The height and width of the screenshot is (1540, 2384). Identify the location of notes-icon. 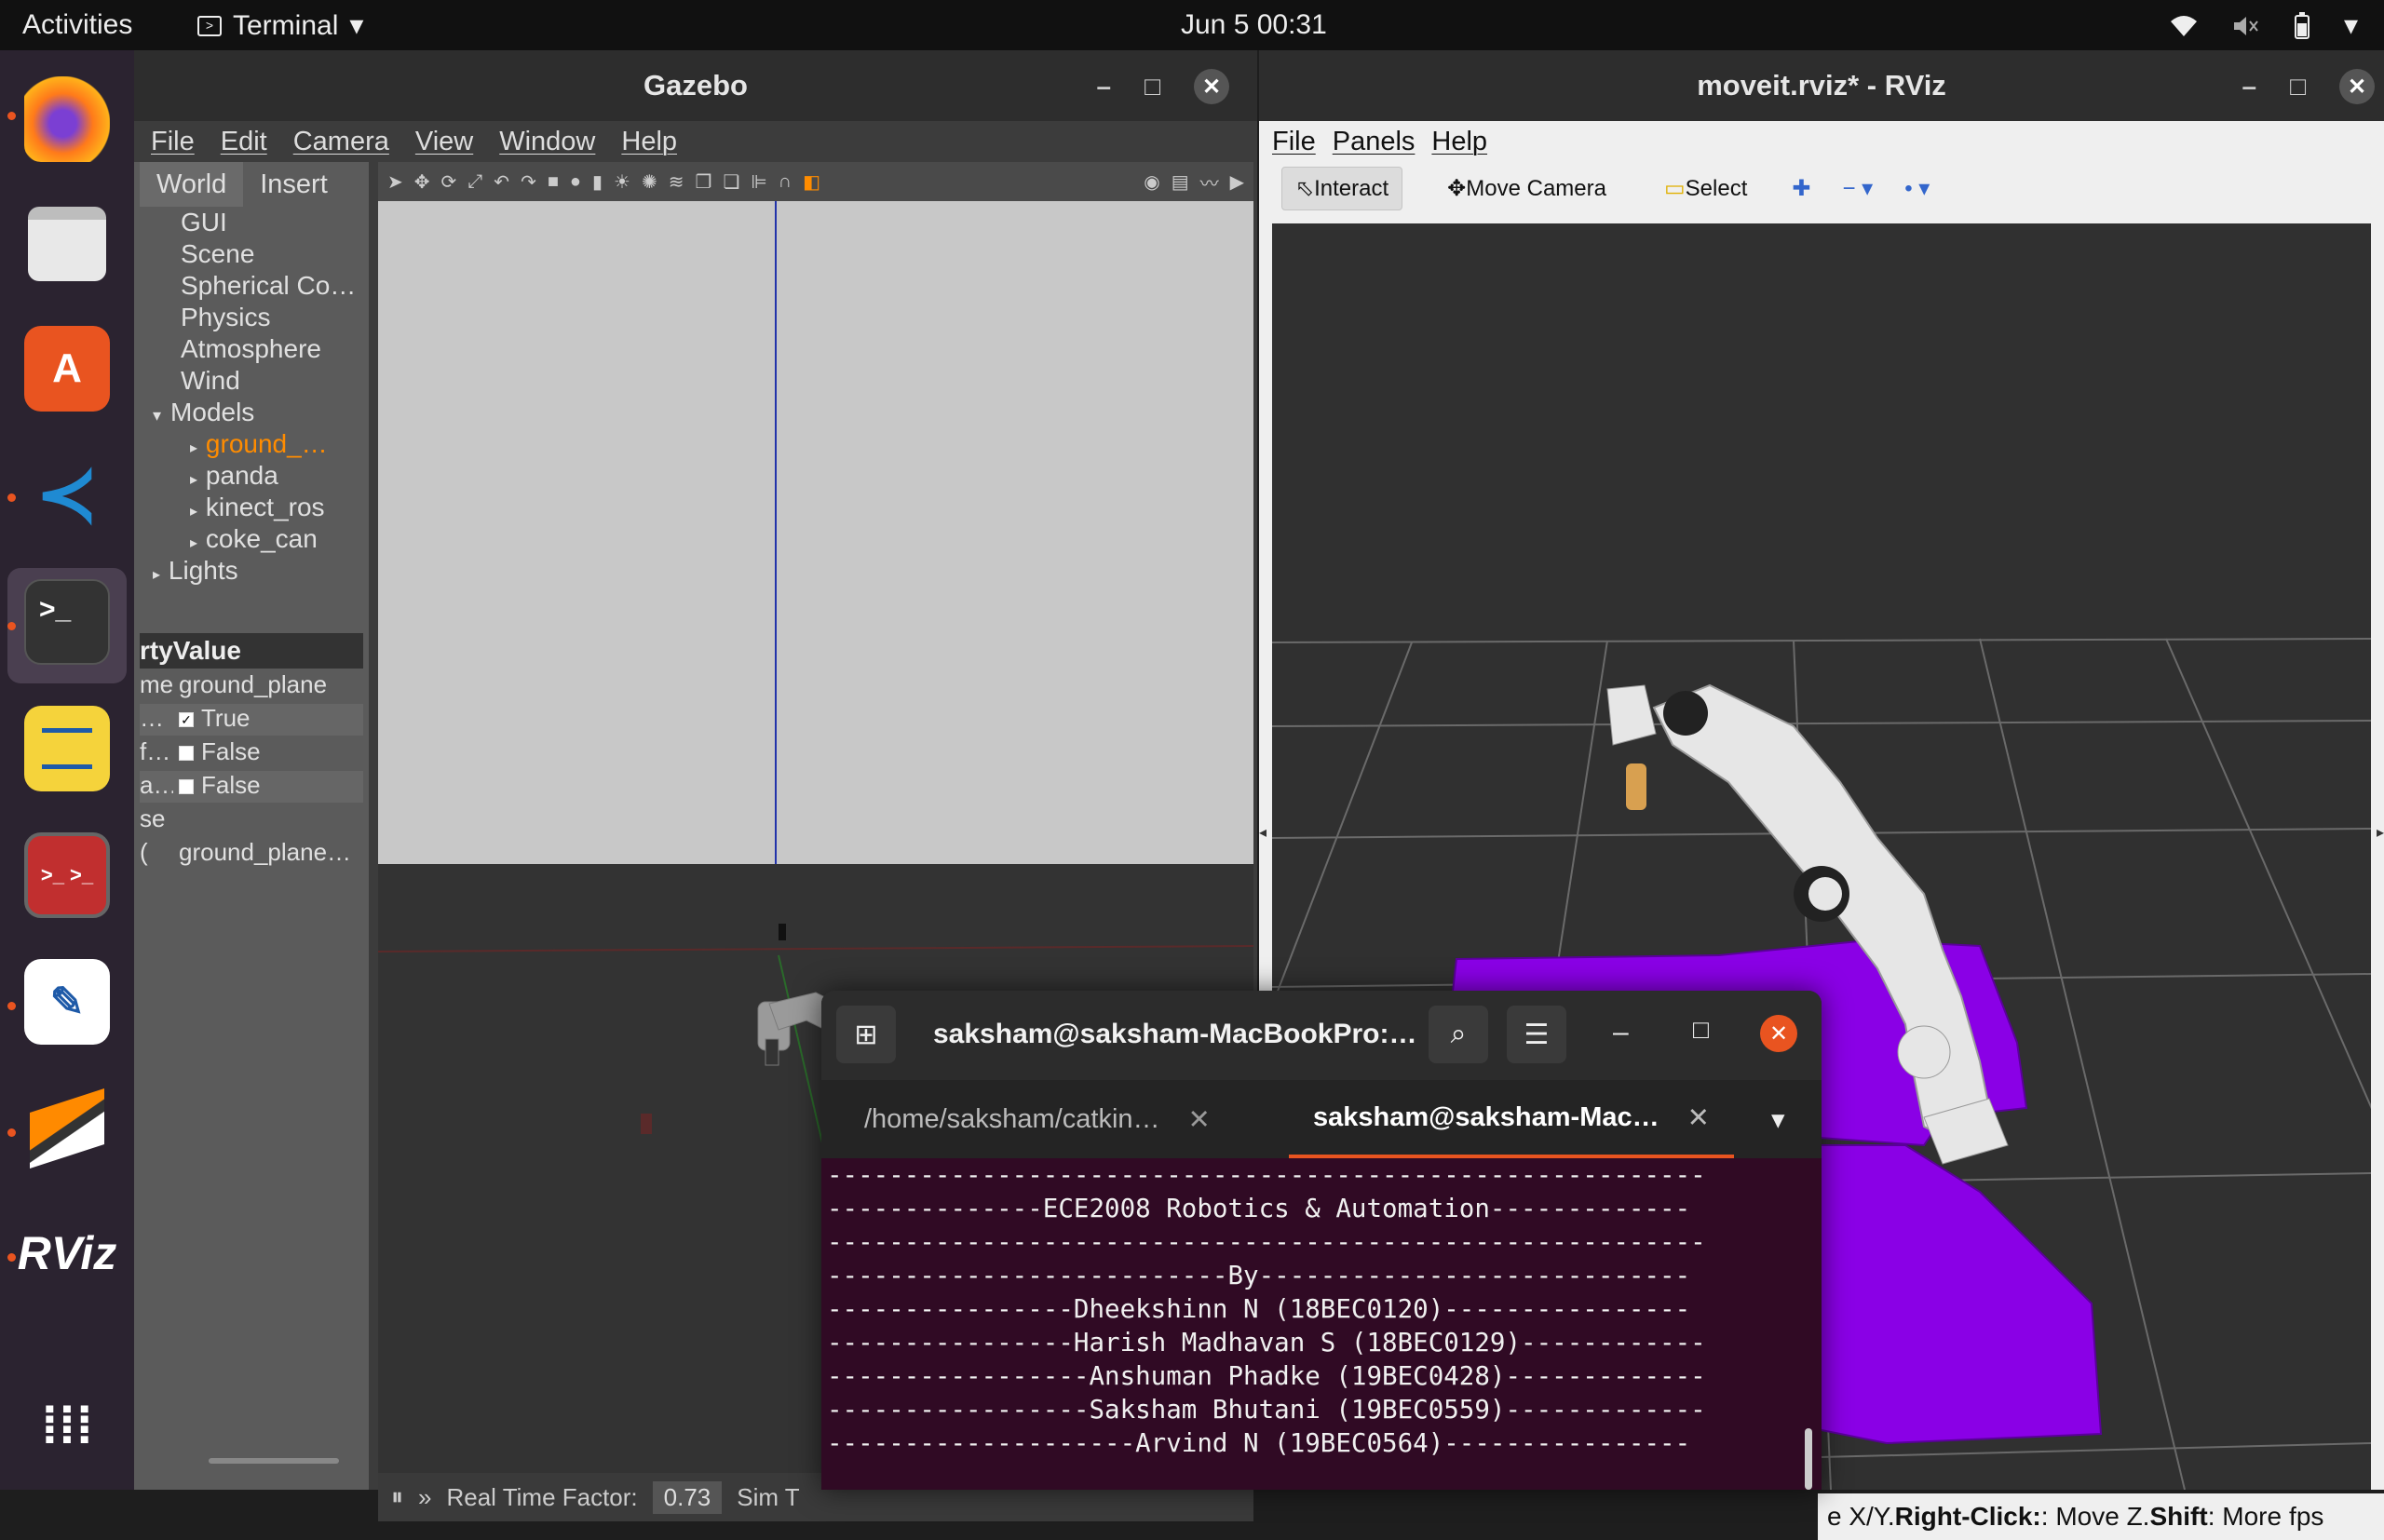
(67, 749).